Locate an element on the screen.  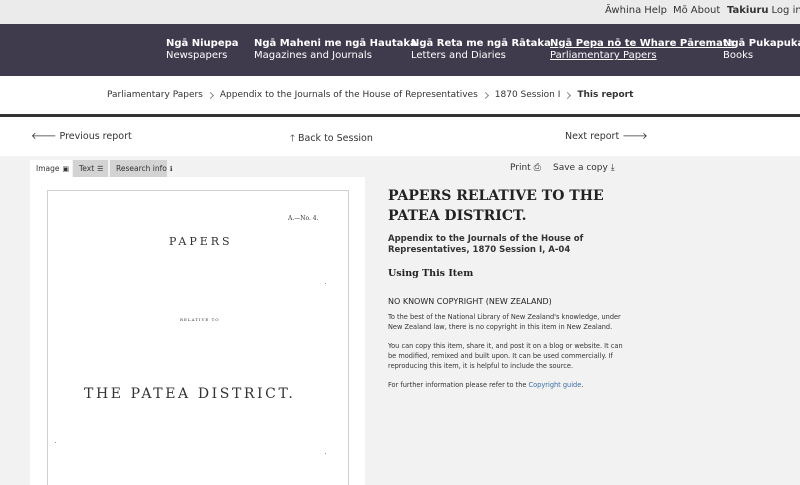
divider is located at coordinates (400, 115).